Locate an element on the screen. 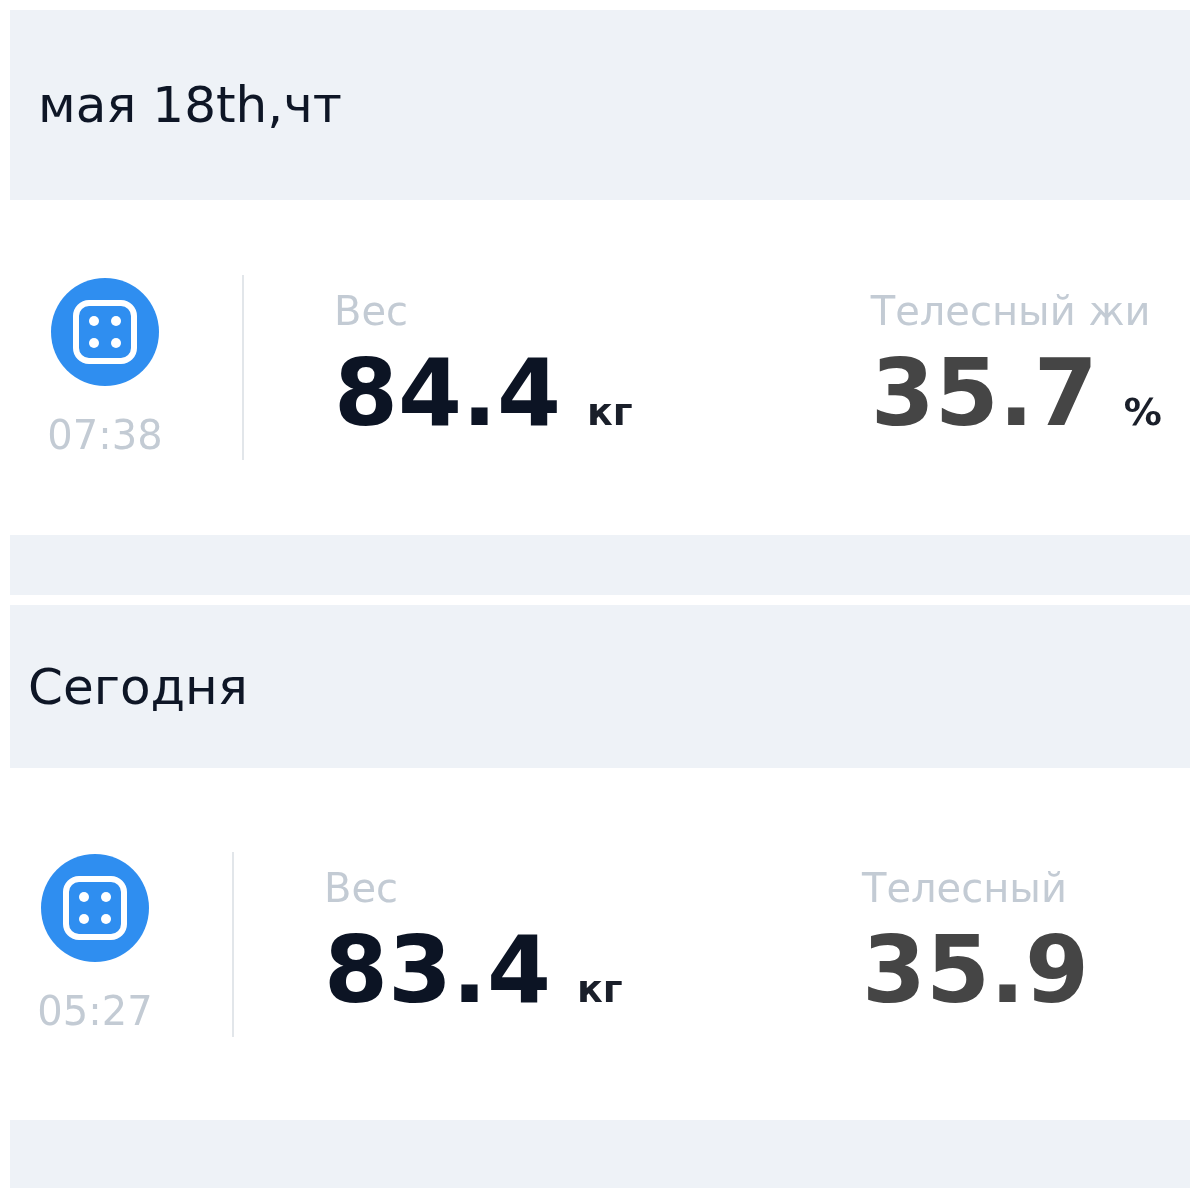 The image size is (1200, 1200). metric-value: 83.4 is located at coordinates (437, 970).